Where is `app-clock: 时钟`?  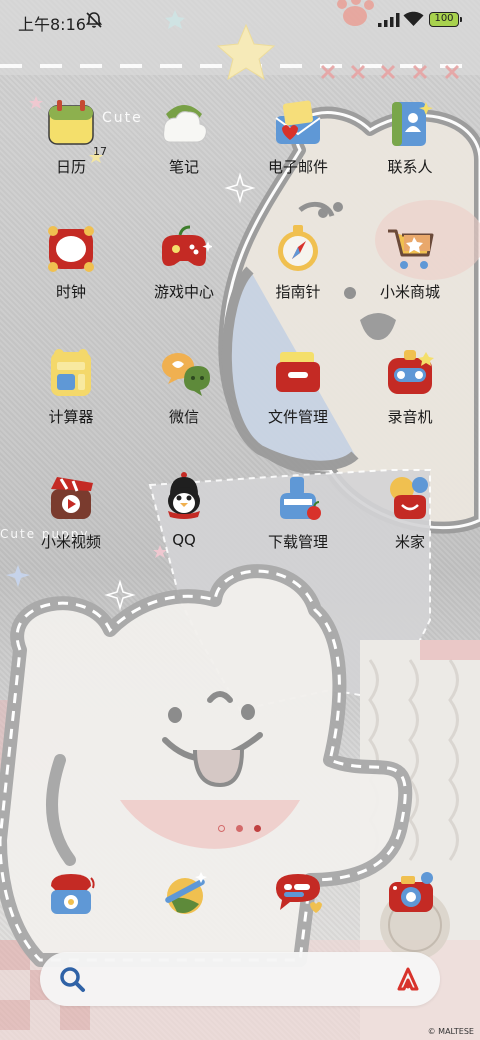
app-clock: 时钟 is located at coordinates (71, 276).